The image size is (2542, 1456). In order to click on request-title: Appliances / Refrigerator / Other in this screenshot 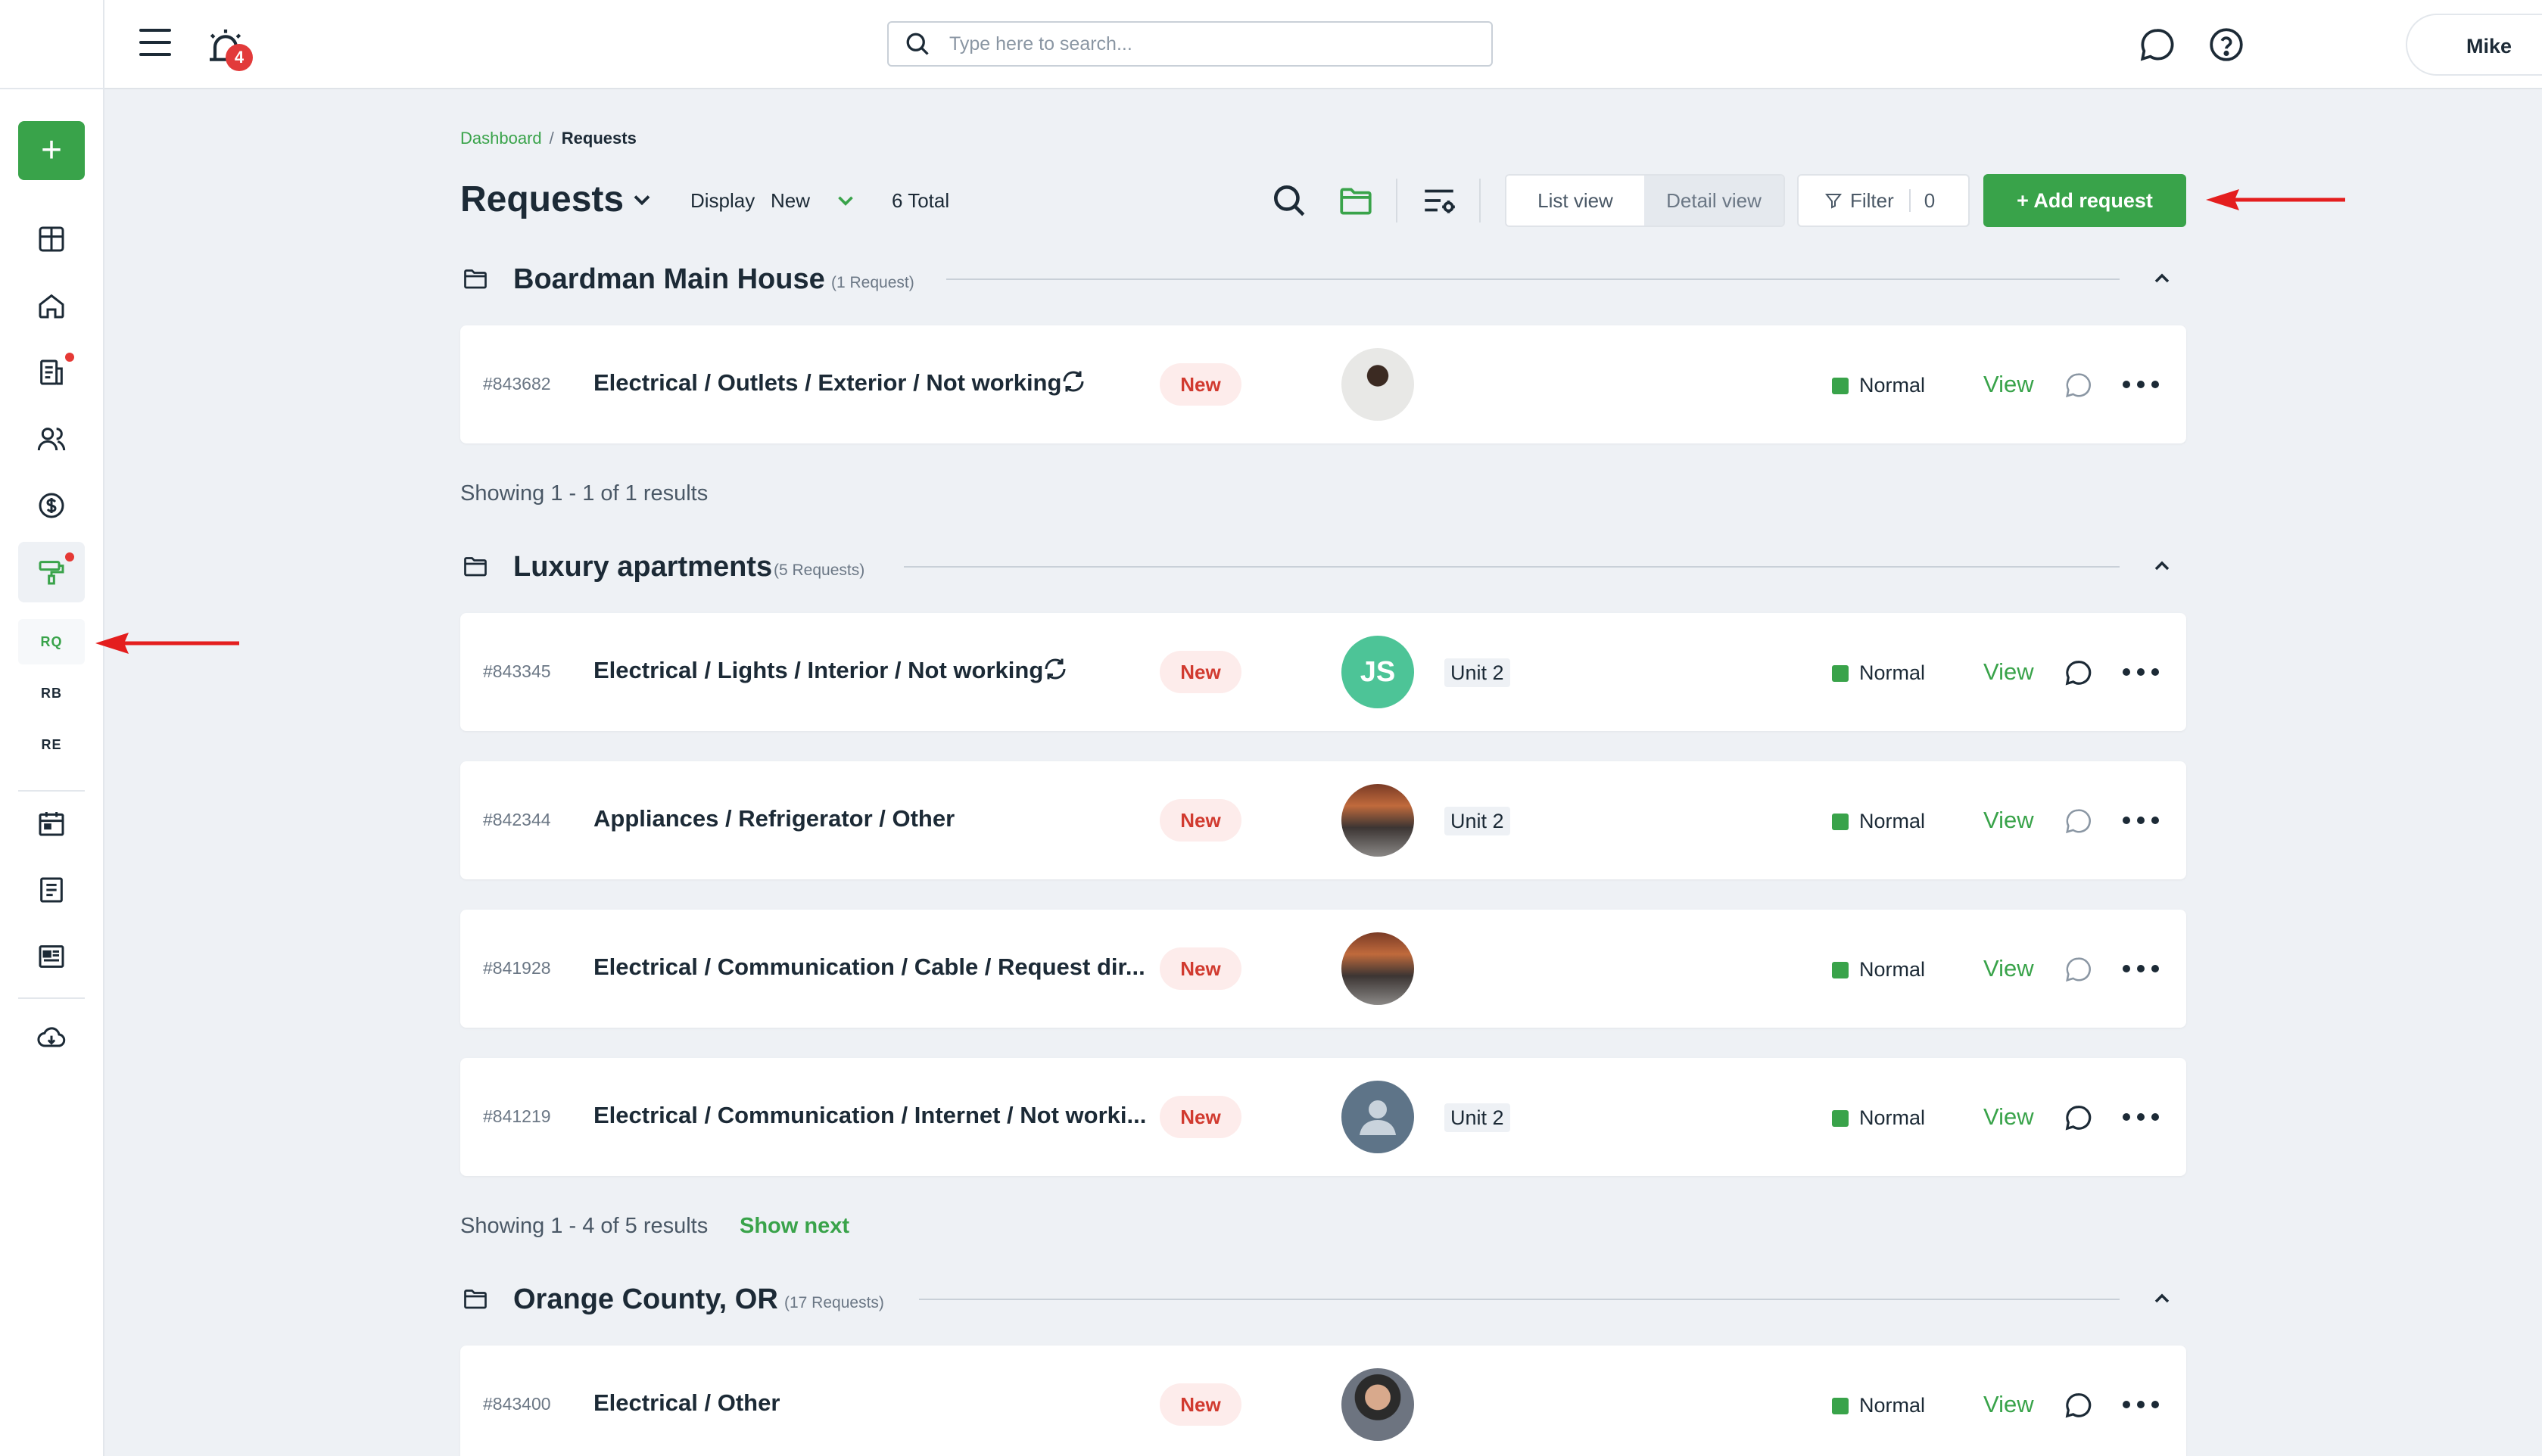, I will do `click(774, 819)`.